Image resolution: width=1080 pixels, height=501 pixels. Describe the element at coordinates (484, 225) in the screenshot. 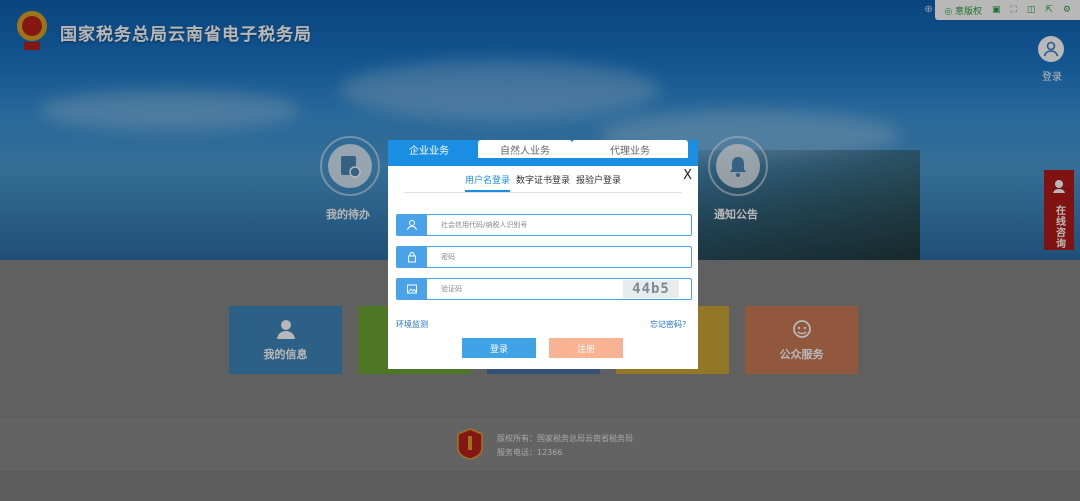

I see `account-input: 社会信用代码/纳税人识别号` at that location.